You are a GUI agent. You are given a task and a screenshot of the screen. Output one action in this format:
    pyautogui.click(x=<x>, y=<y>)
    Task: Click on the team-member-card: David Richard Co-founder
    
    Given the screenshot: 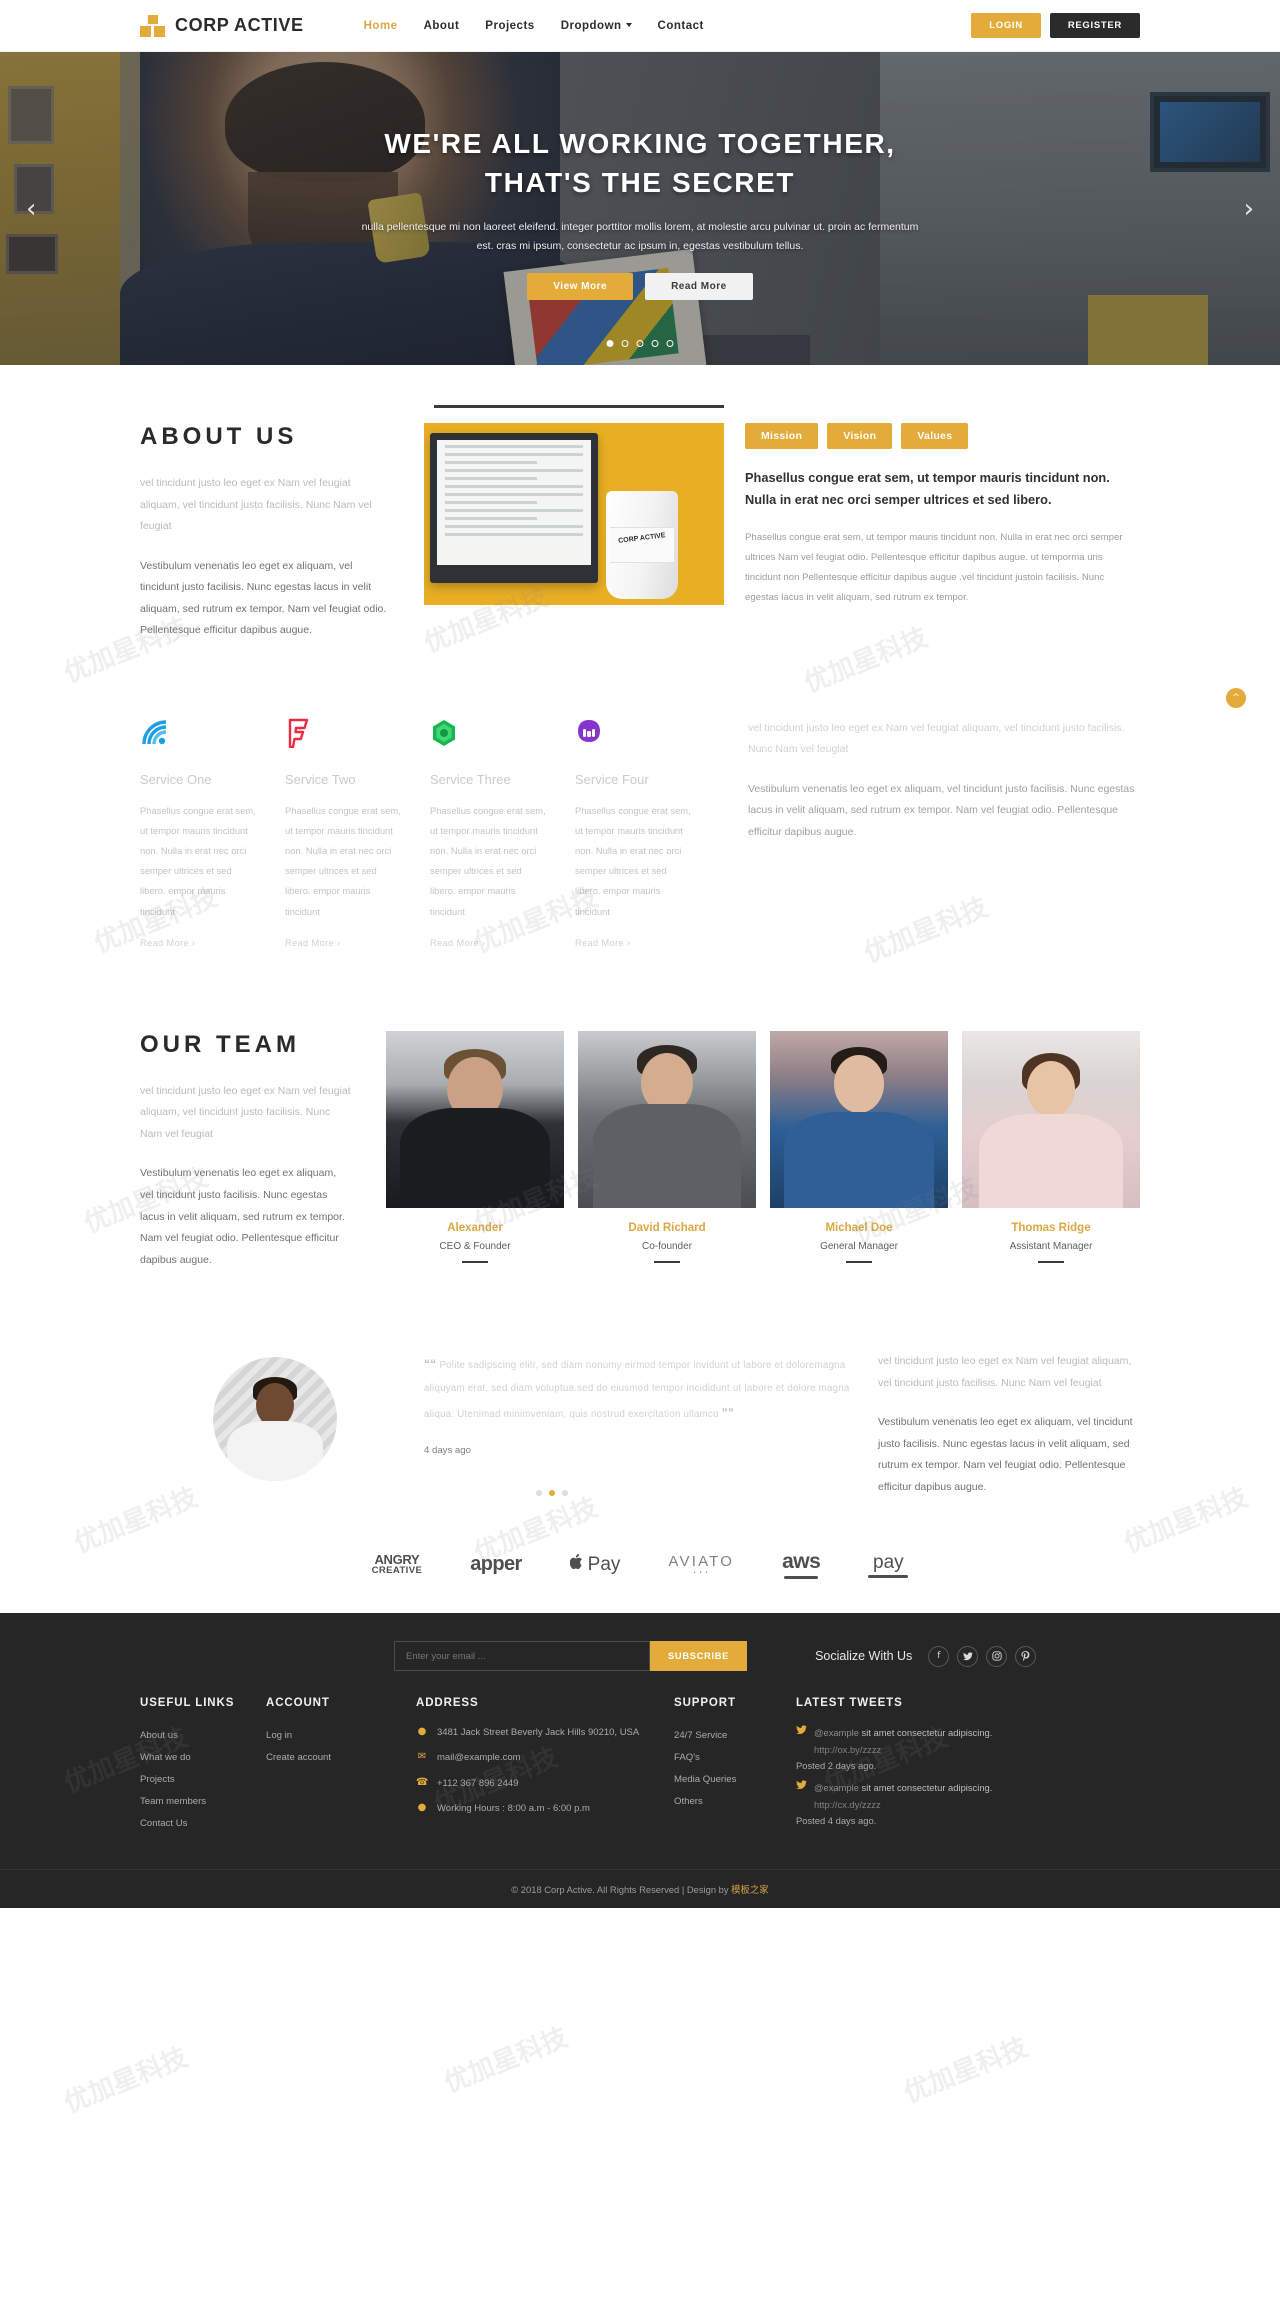 What is the action you would take?
    pyautogui.click(x=667, y=1150)
    